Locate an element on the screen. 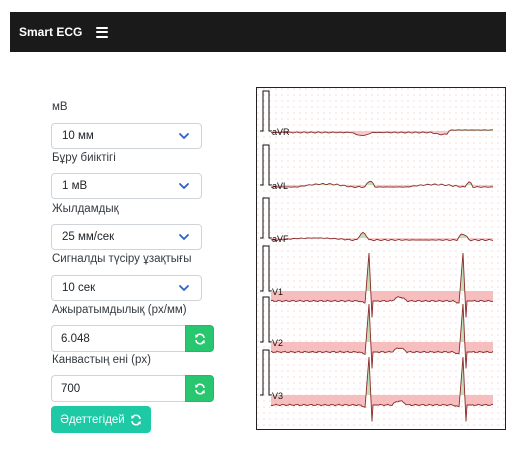 This screenshot has height=452, width=522. amplitude-select: 10 мм is located at coordinates (126, 136).